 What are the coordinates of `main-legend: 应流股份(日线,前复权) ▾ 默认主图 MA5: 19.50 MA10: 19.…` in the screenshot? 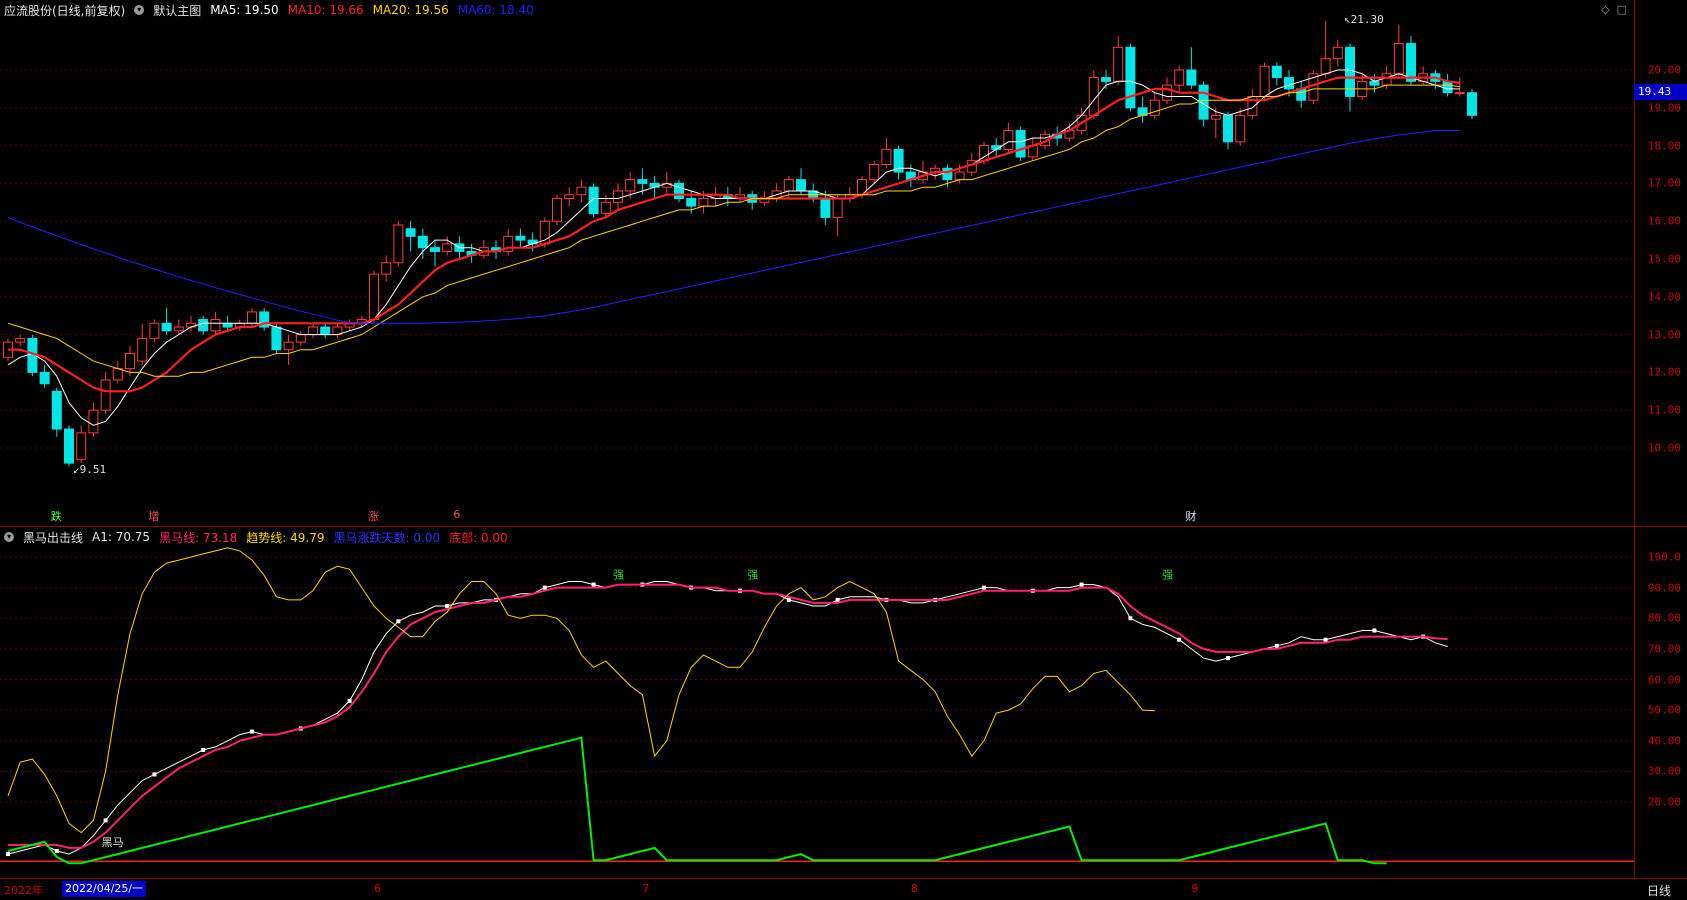 It's located at (269, 10).